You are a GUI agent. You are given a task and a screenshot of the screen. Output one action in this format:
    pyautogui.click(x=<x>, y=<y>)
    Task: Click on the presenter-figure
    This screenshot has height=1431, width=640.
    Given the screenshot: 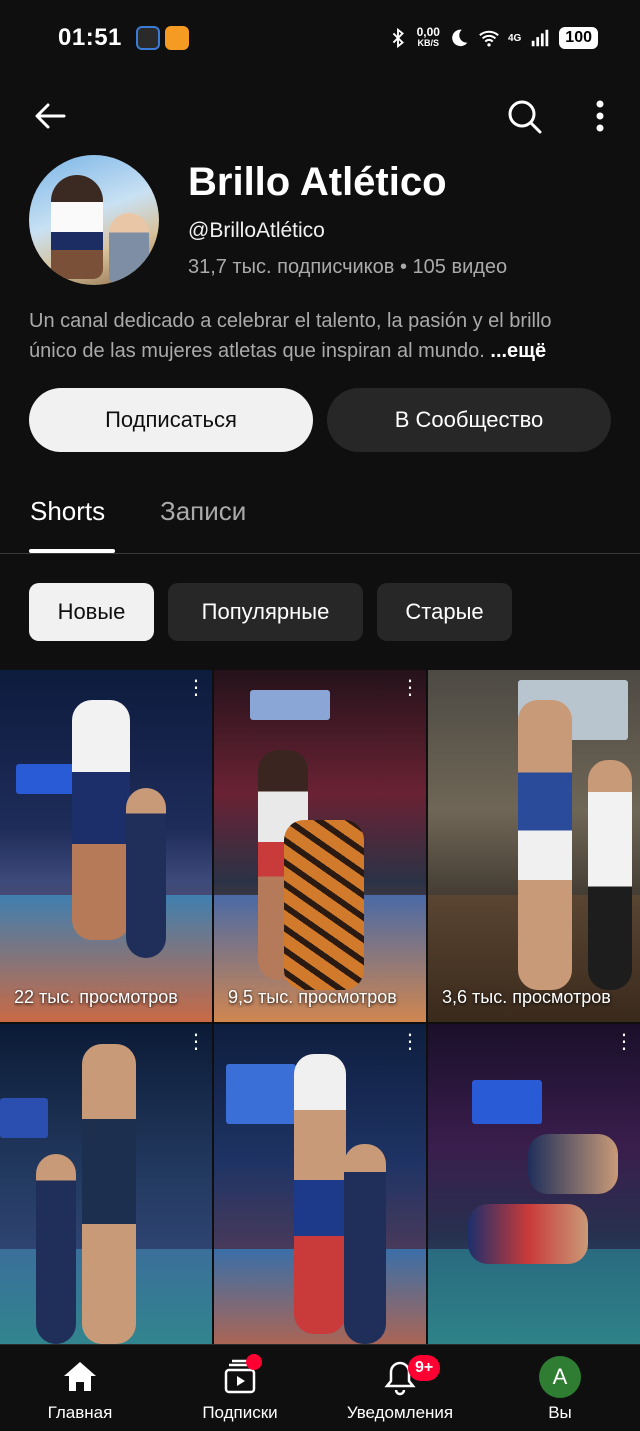 What is the action you would take?
    pyautogui.click(x=610, y=875)
    